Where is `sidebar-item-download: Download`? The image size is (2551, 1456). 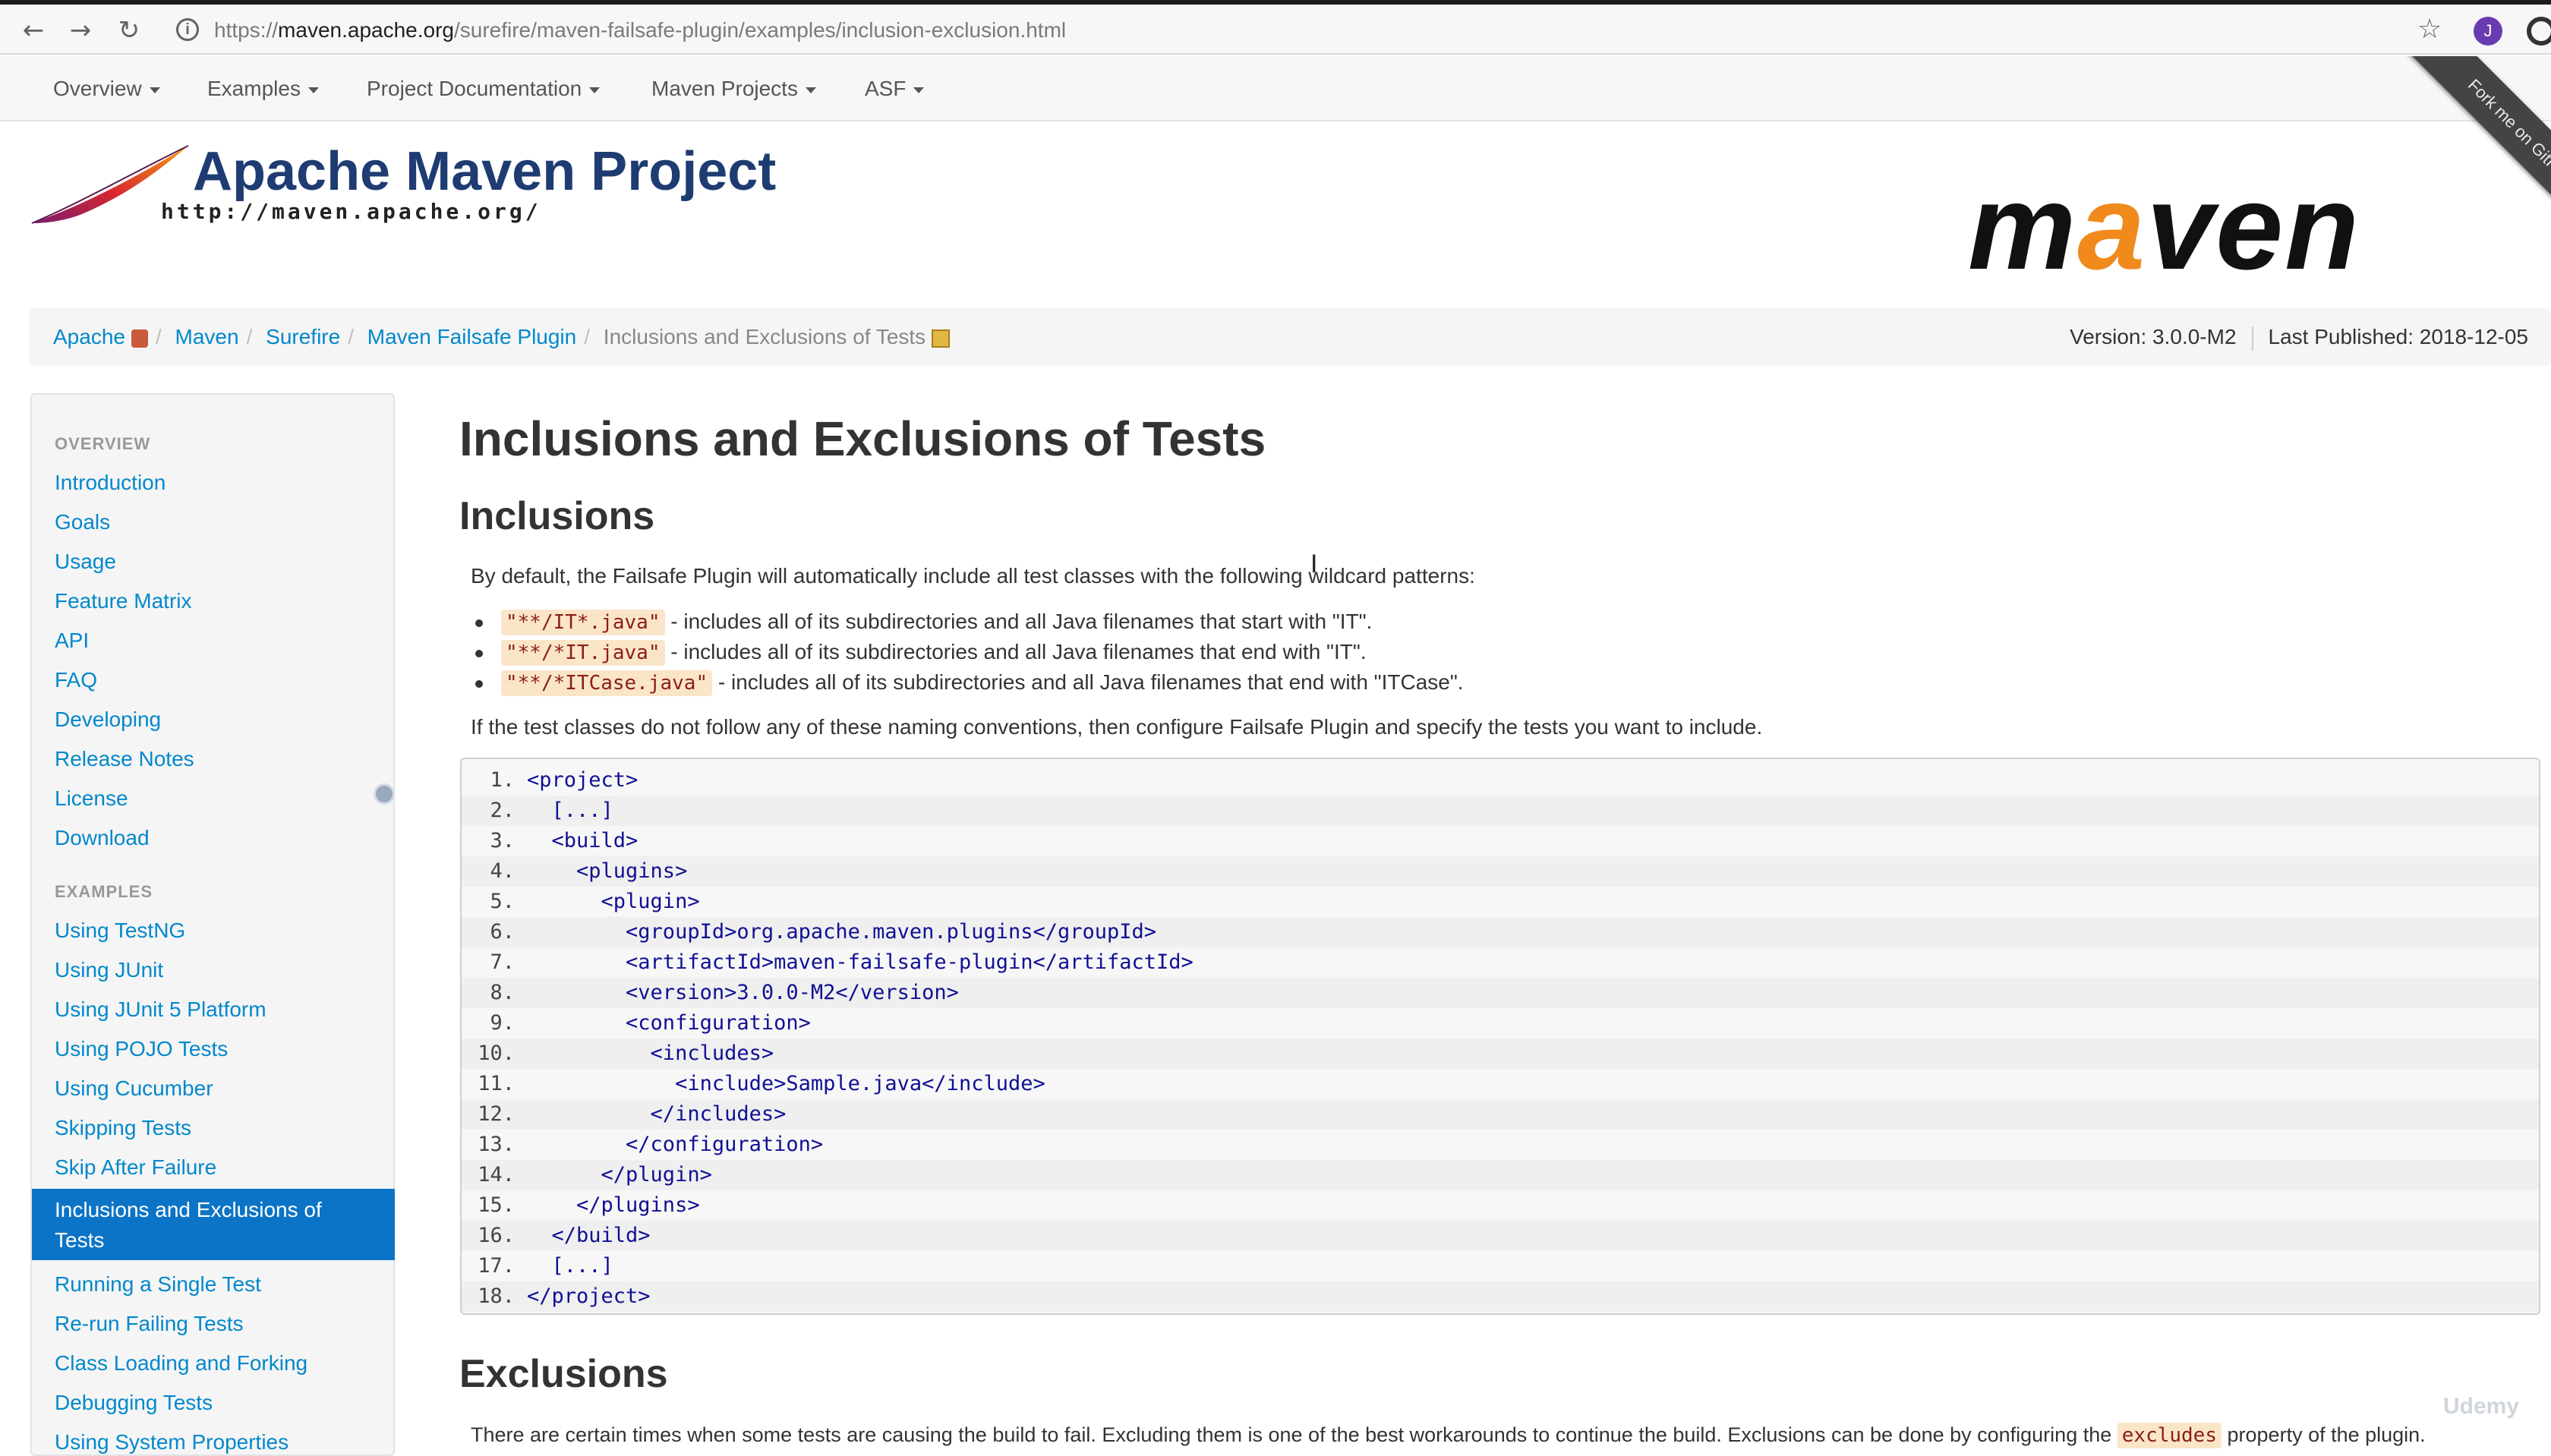
sidebar-item-download: Download is located at coordinates (102, 838).